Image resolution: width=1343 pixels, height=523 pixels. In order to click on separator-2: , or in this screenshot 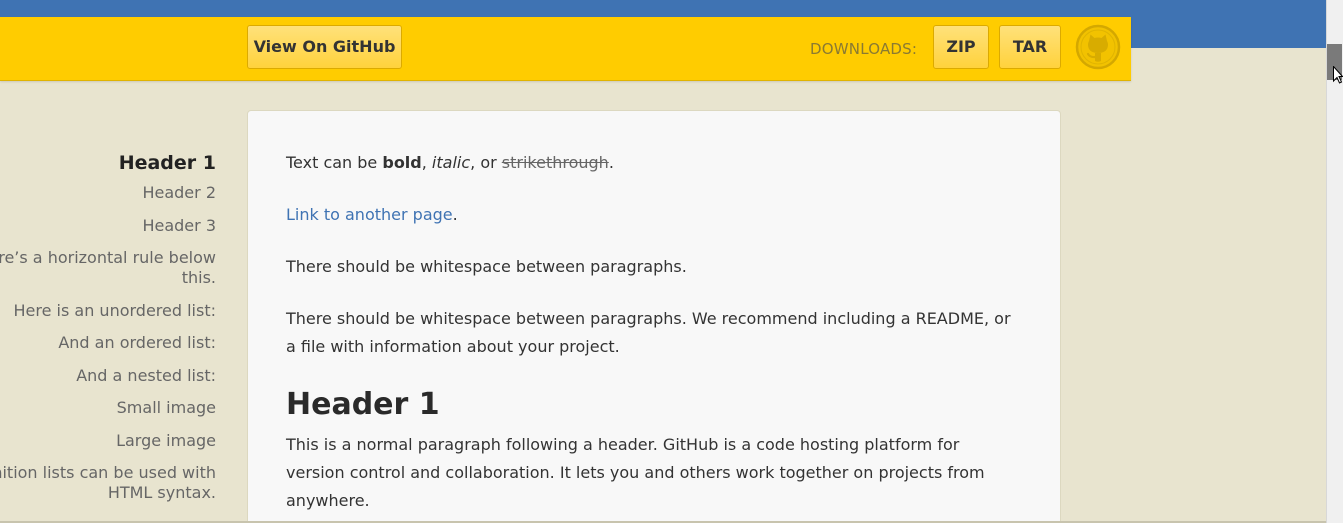, I will do `click(486, 162)`.